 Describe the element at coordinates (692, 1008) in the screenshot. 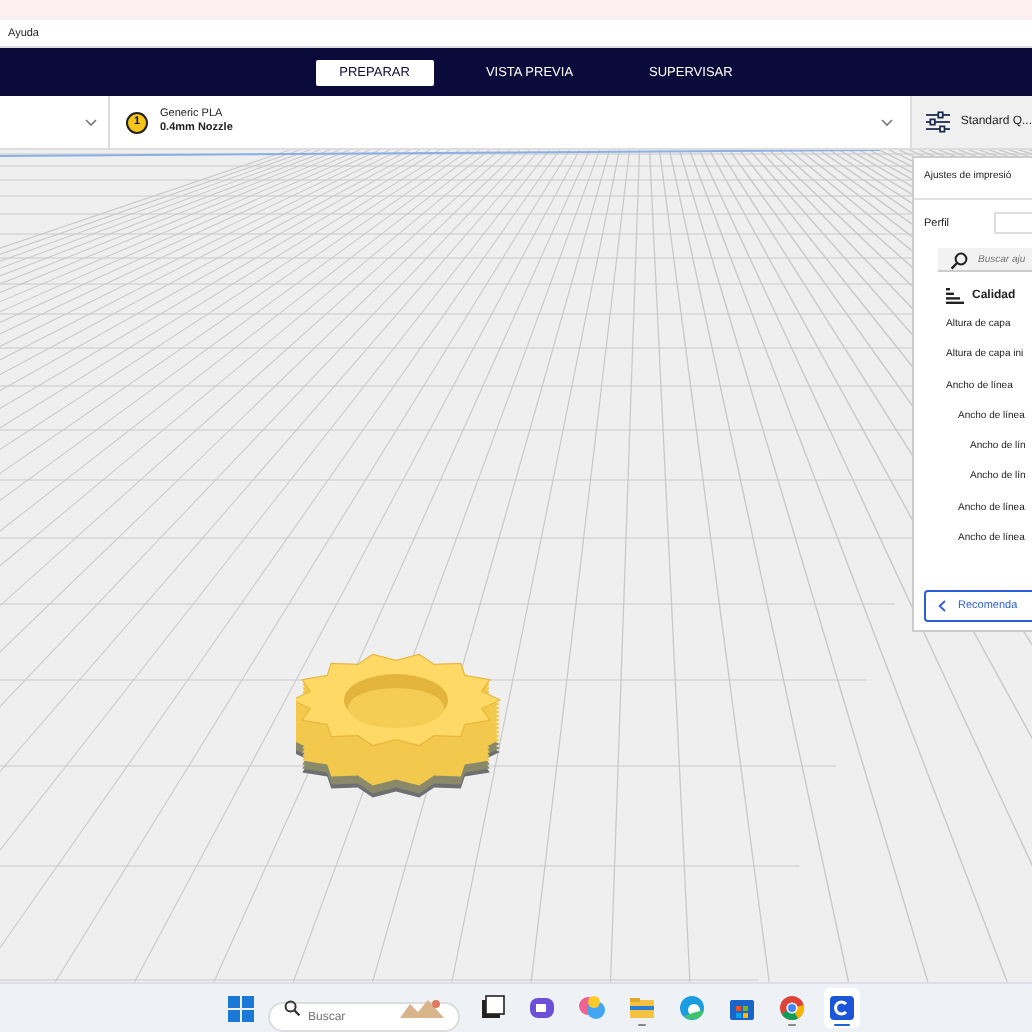

I see `browser-swirl-icon` at that location.